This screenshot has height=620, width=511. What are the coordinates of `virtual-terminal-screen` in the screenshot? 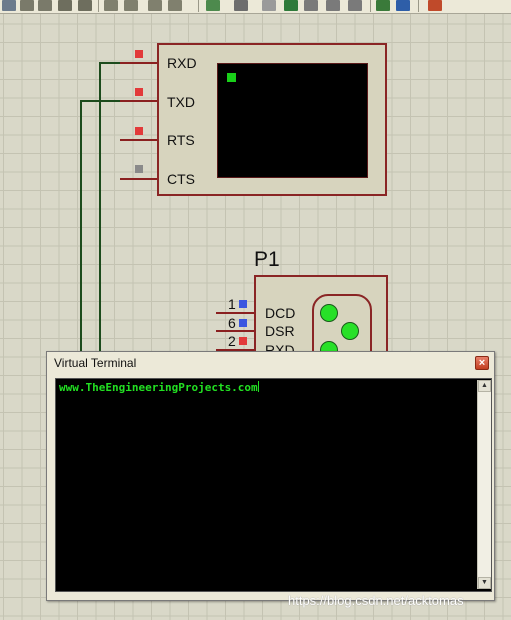 It's located at (292, 120).